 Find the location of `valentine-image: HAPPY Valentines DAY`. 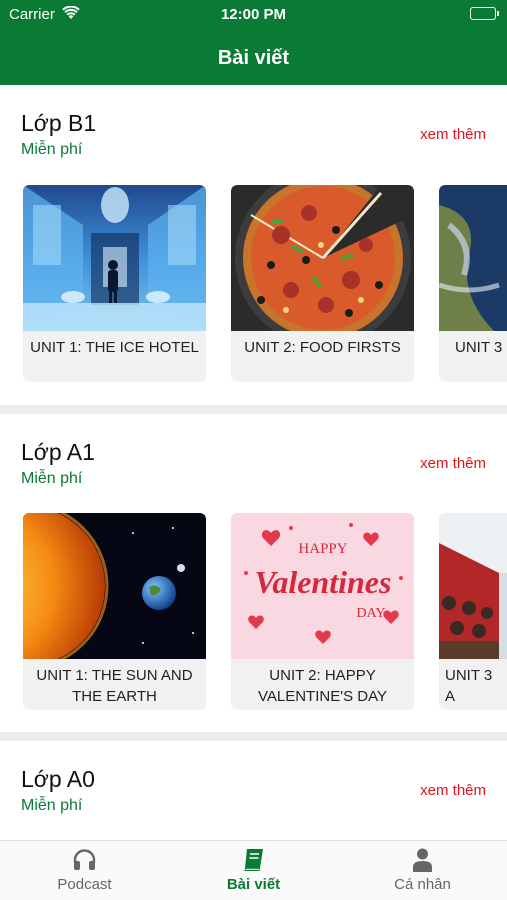

valentine-image: HAPPY Valentines DAY is located at coordinates (322, 586).